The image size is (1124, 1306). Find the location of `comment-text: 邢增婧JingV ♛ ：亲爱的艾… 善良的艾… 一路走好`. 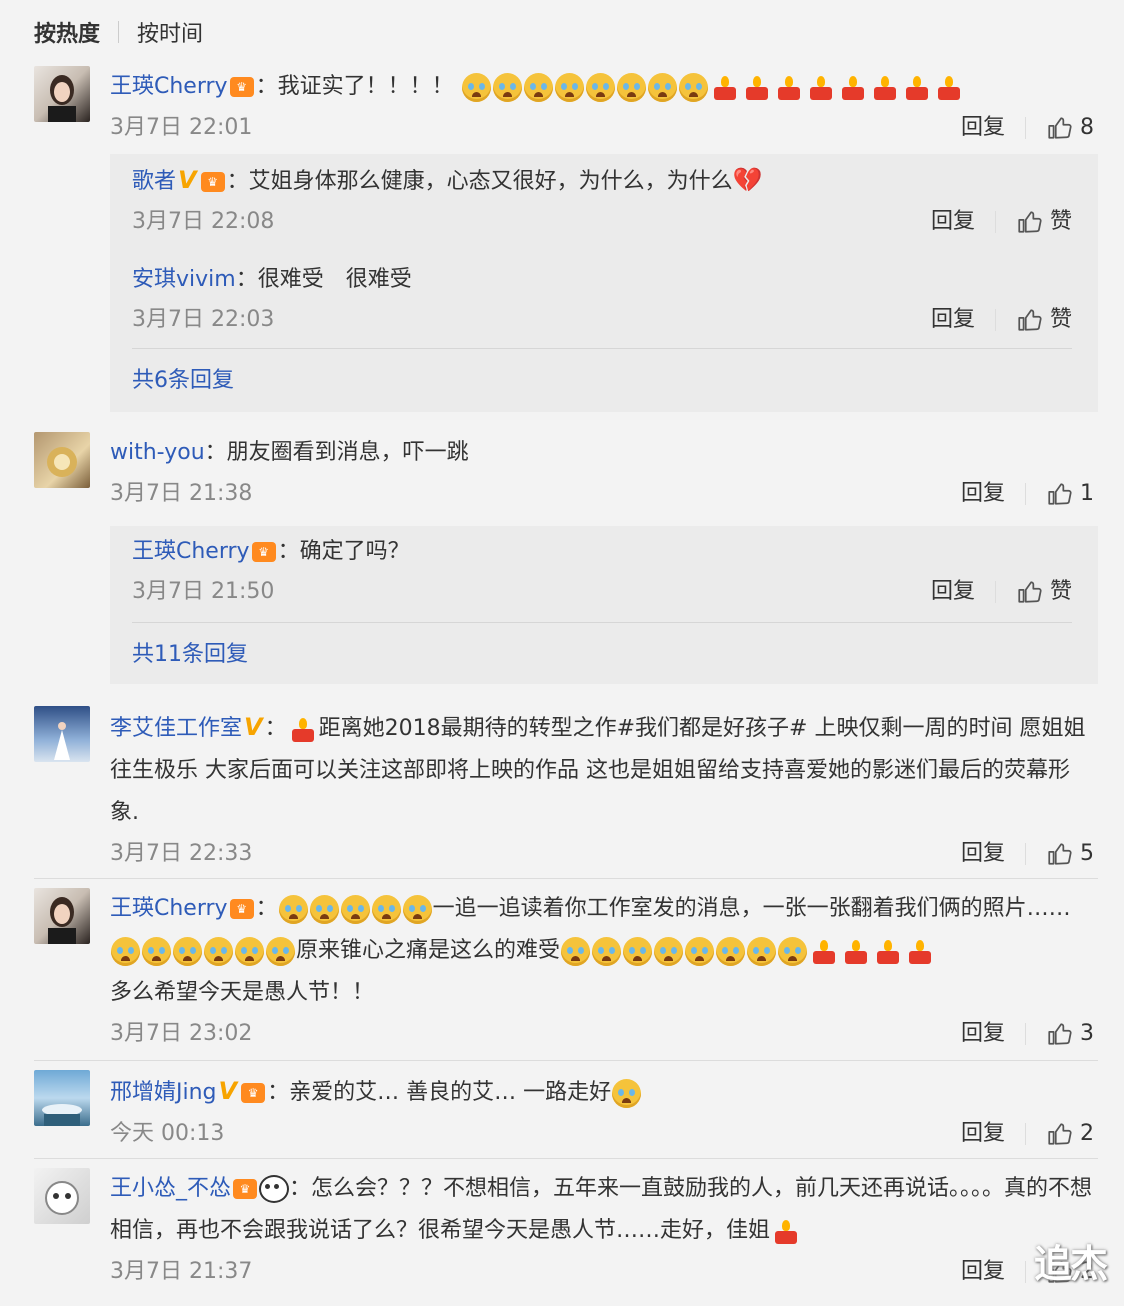

comment-text: 邢增婧JingV ♛ ：亲爱的艾… 善良的艾… 一路走好 is located at coordinates (602, 1092).